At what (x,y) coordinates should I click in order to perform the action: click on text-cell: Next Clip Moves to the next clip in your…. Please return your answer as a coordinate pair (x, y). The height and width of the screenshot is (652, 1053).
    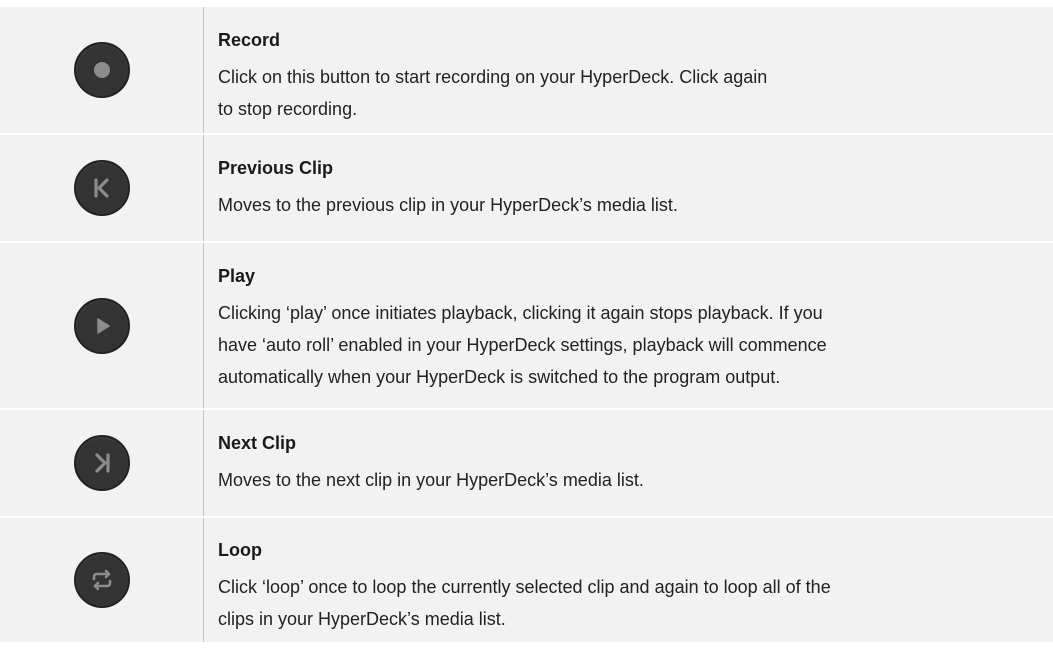
    Looking at the image, I should click on (628, 463).